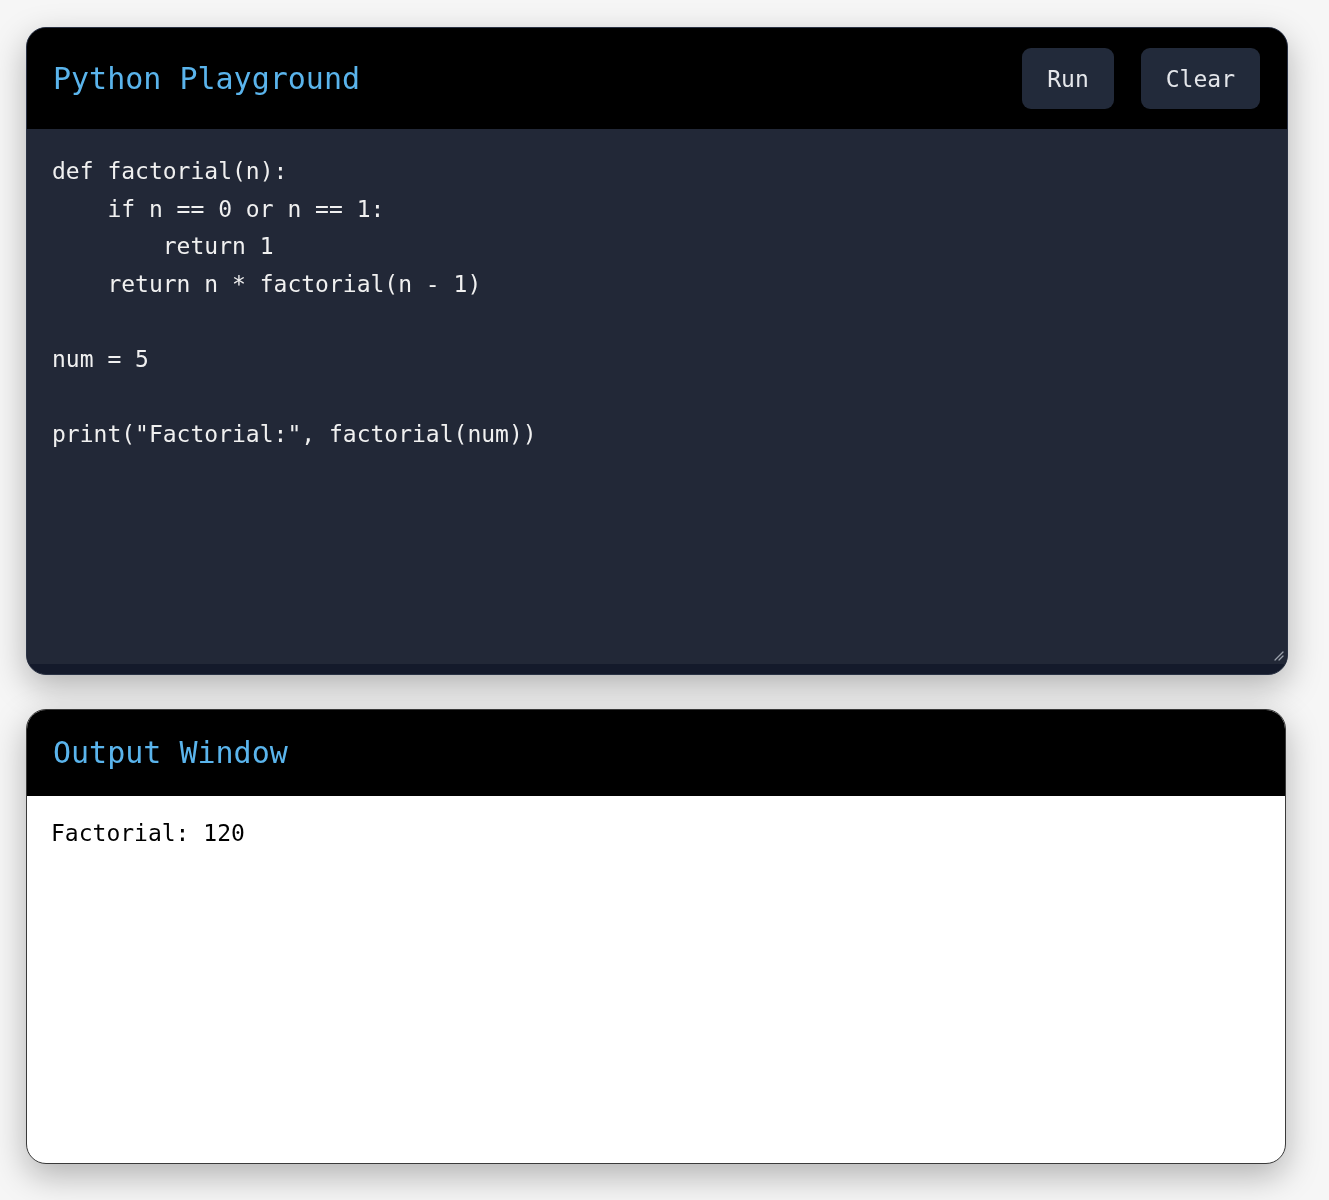  I want to click on output-text: Factorial: 120, so click(148, 833).